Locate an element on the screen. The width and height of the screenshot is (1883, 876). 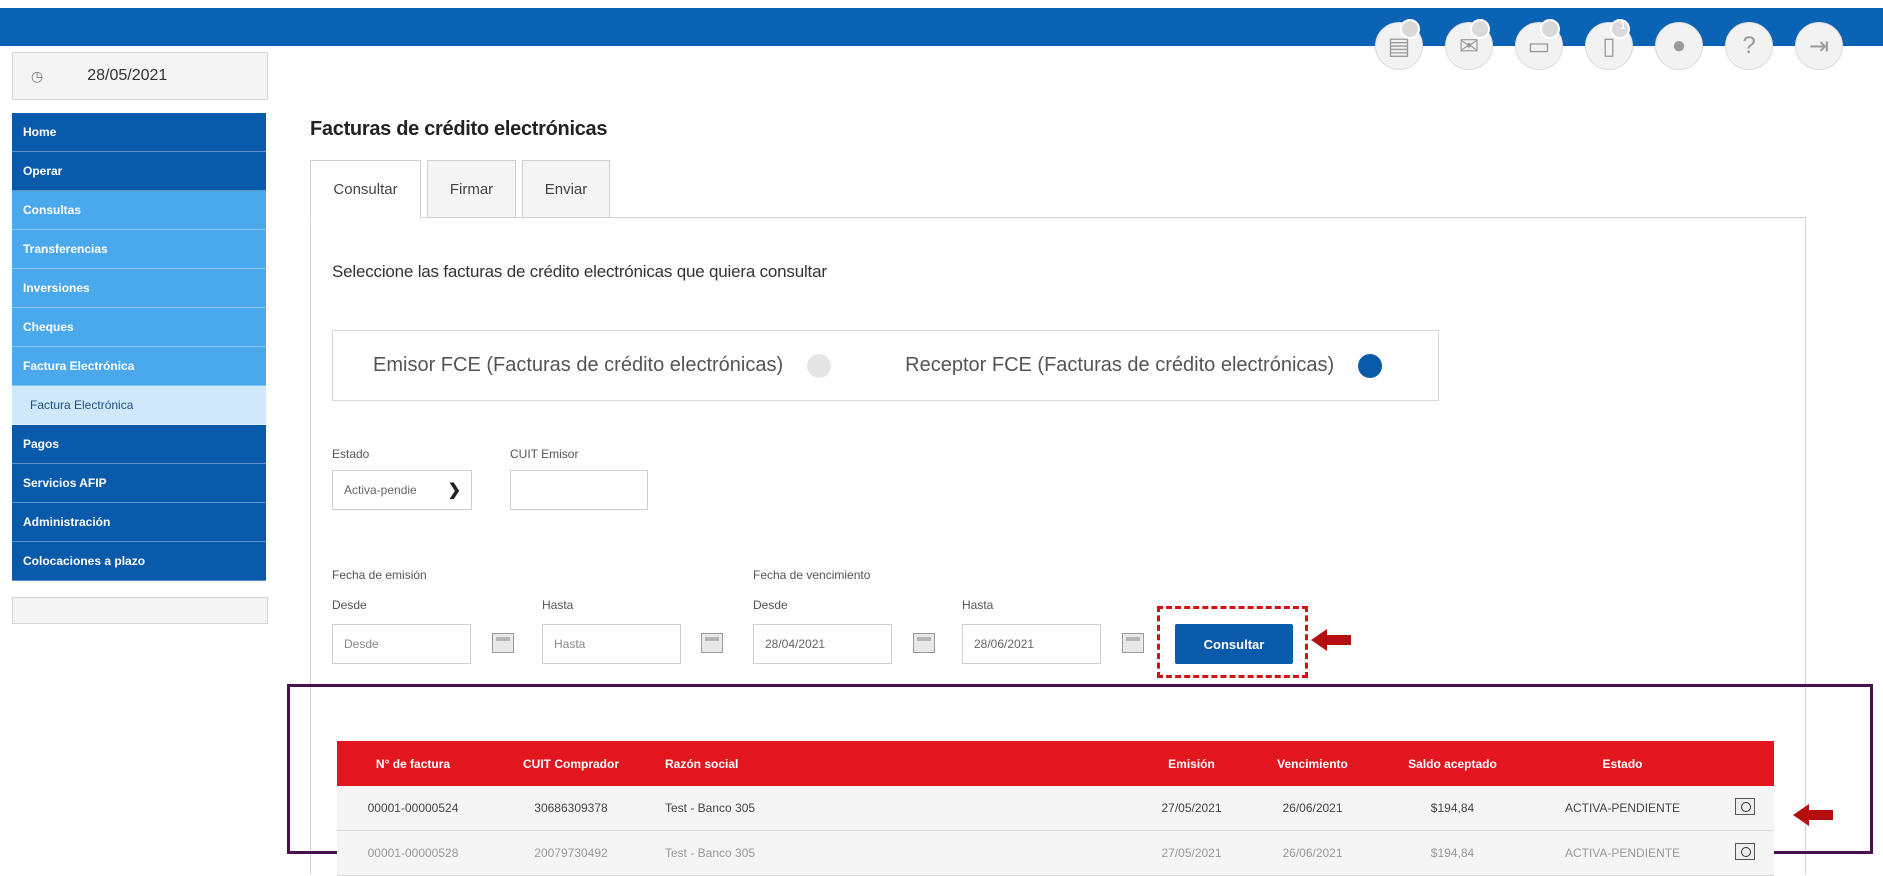
tab-bar: Consultar Firmar Enviar is located at coordinates (460, 189).